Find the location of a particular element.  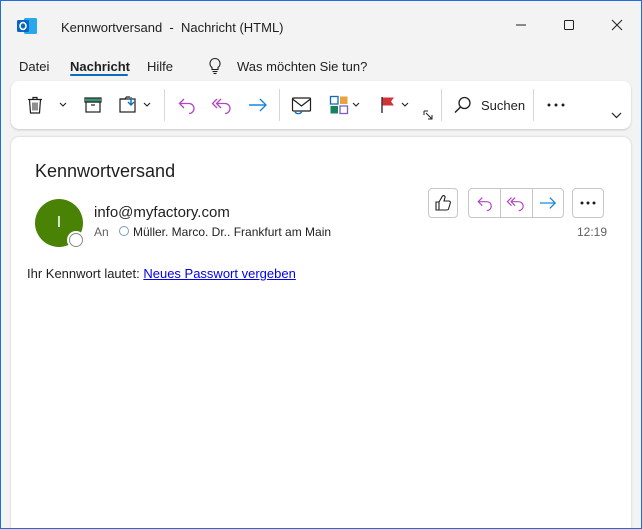

archive-button is located at coordinates (93, 105).